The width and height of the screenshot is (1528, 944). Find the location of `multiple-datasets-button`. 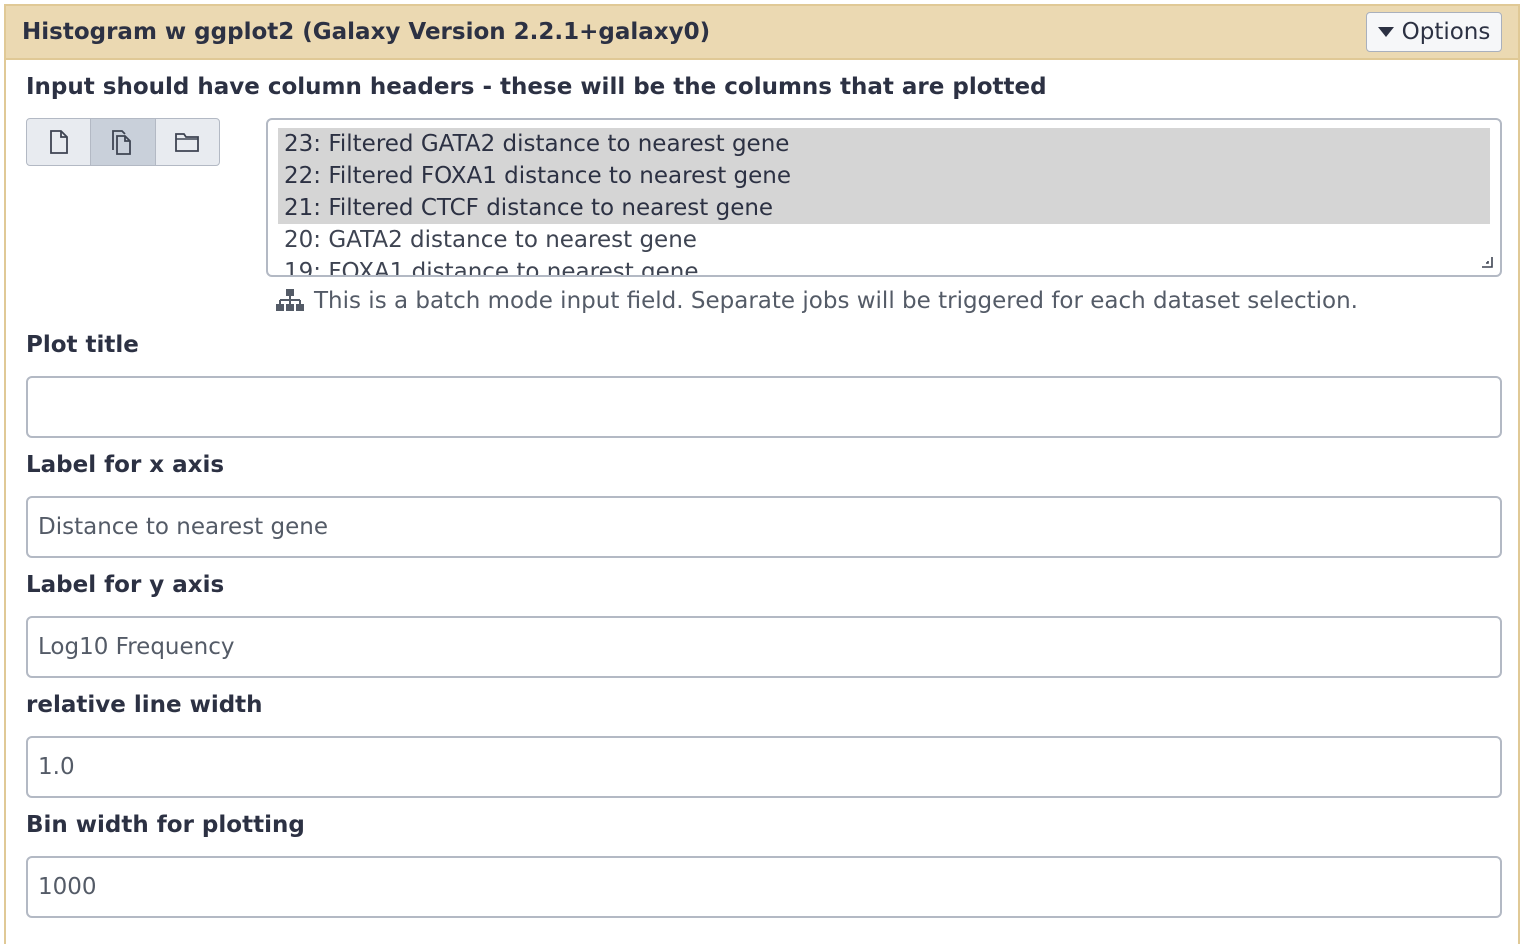

multiple-datasets-button is located at coordinates (123, 142).